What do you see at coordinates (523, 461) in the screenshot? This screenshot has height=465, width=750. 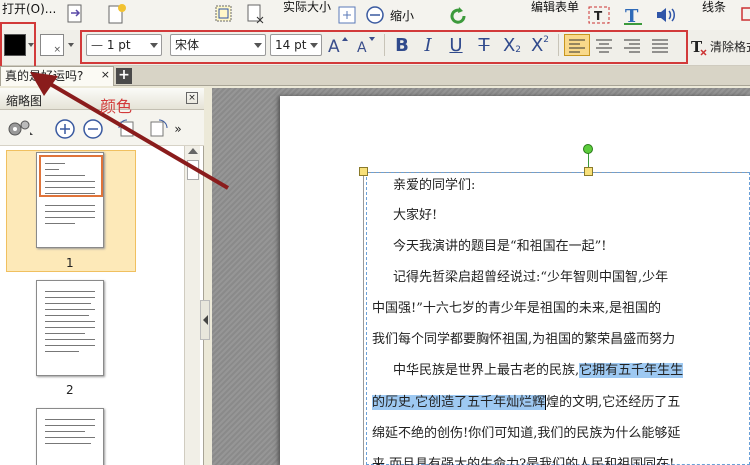 I see `doc-line: 来,而且具有强大的生命力?是我们的人民和祖国同在!` at bounding box center [523, 461].